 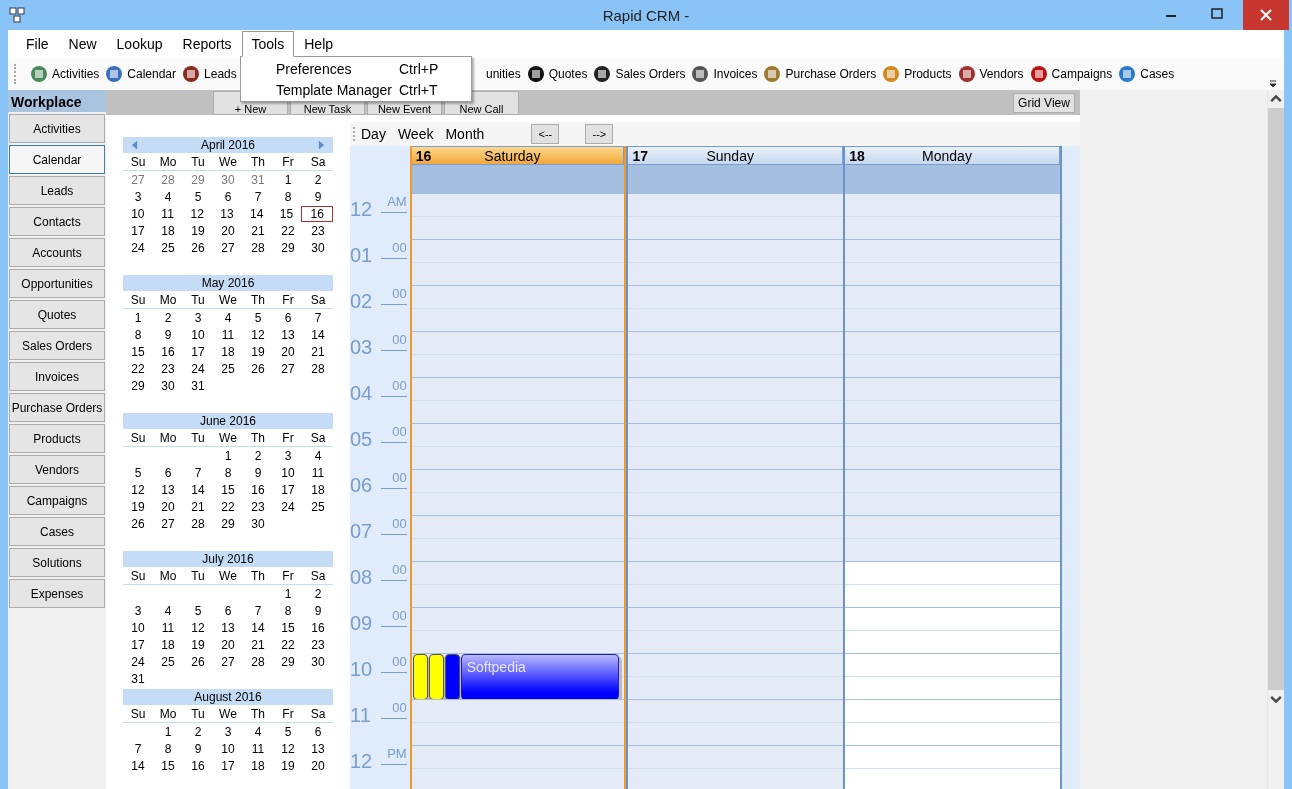 I want to click on event-marker, so click(x=420, y=677).